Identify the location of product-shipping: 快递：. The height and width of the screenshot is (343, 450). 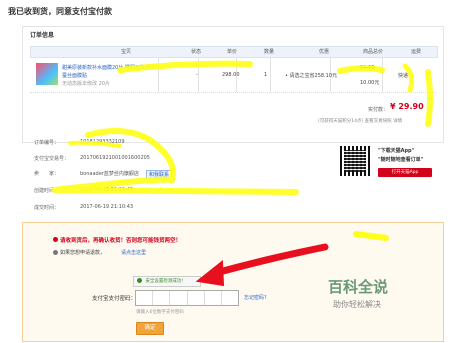
(406, 76).